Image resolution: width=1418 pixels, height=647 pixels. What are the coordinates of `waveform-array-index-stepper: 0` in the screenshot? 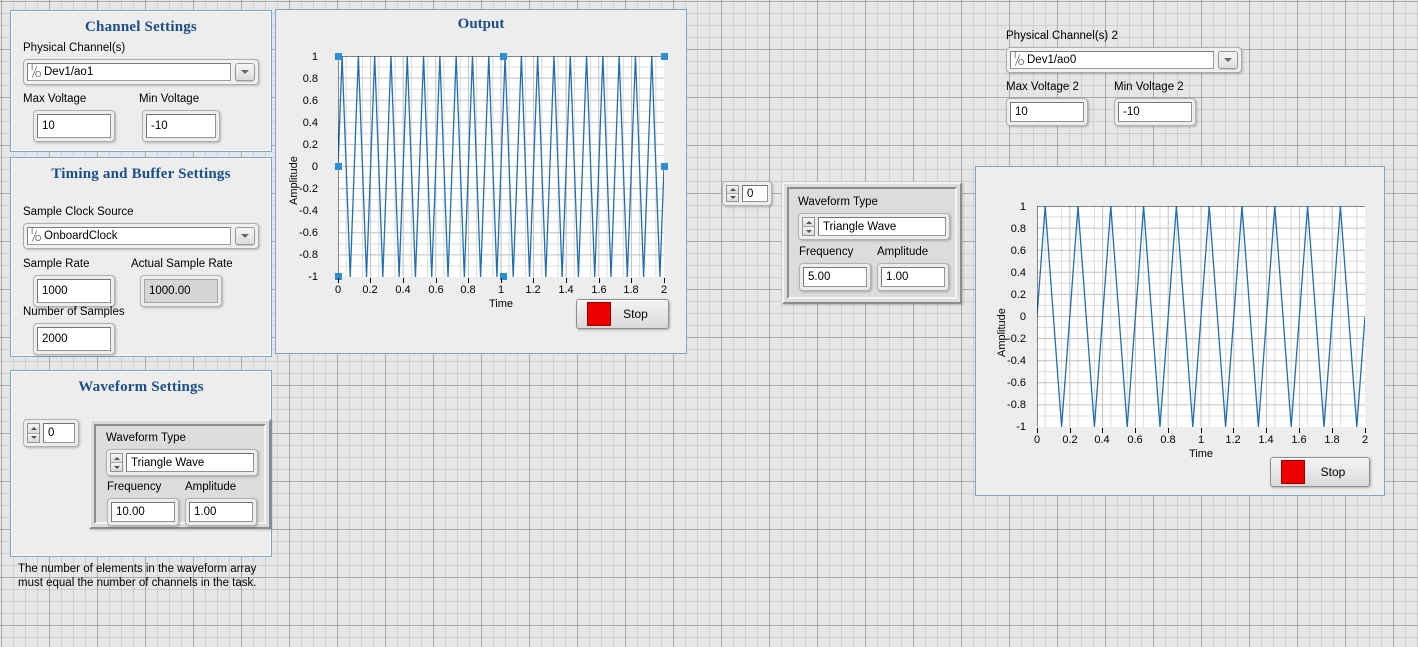 It's located at (51, 433).